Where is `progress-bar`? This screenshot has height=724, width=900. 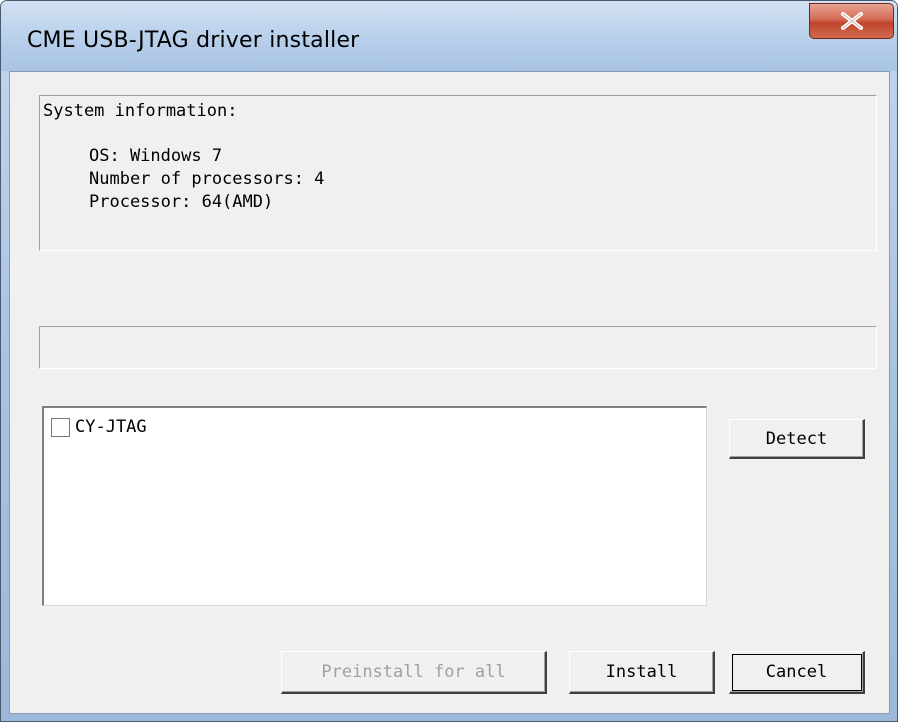
progress-bar is located at coordinates (458, 347).